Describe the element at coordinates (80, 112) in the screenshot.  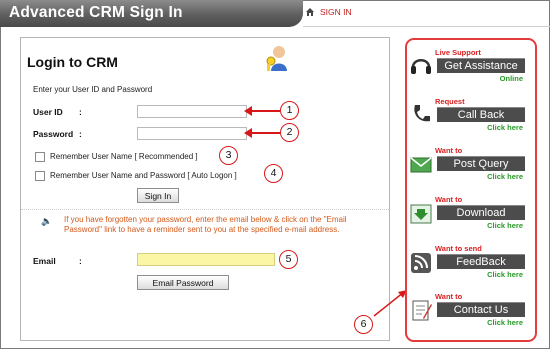
I see `user-id-colon: :` at that location.